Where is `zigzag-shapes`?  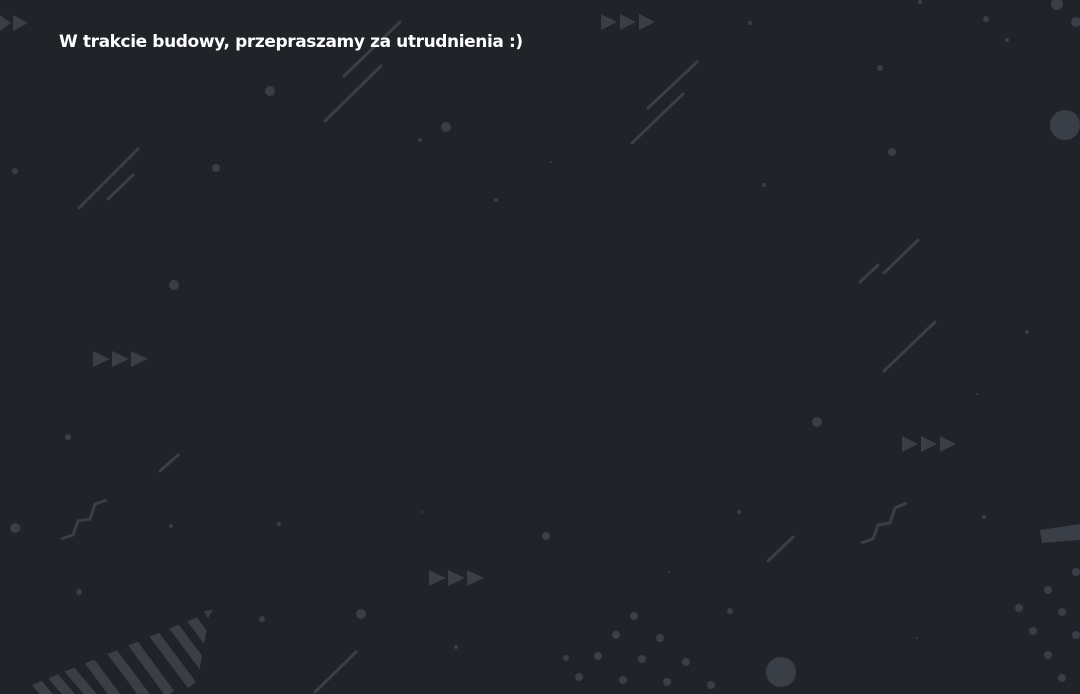 zigzag-shapes is located at coordinates (484, 521).